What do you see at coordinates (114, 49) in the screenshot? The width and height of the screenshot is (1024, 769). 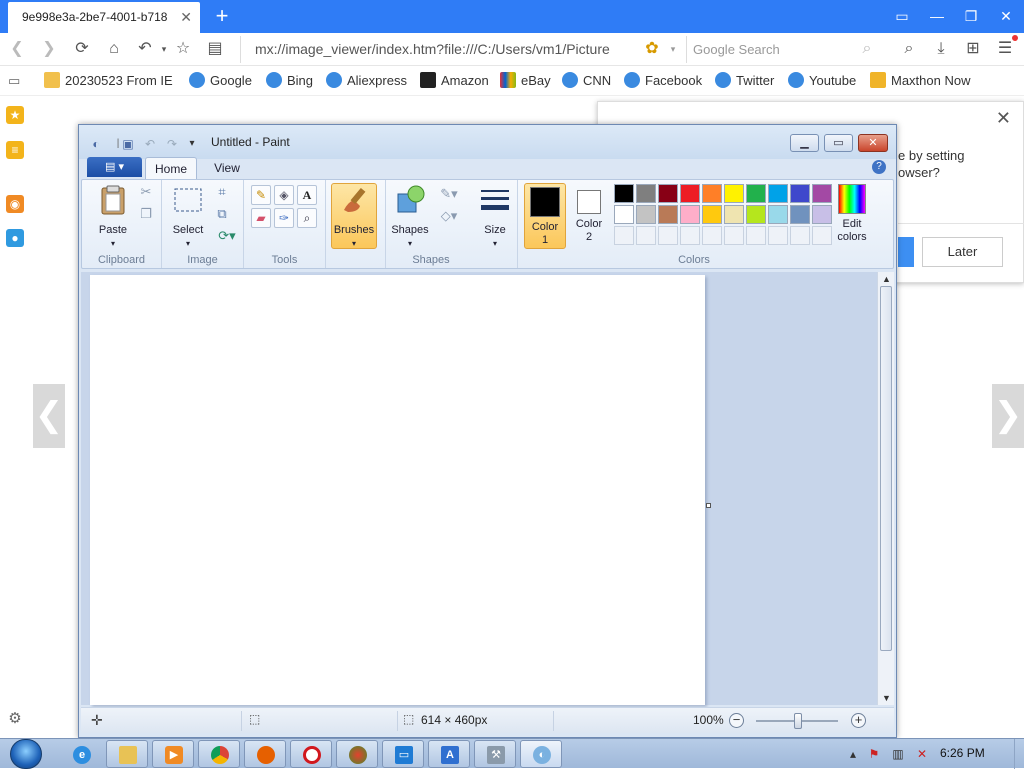 I see `home-icon: ⌂` at bounding box center [114, 49].